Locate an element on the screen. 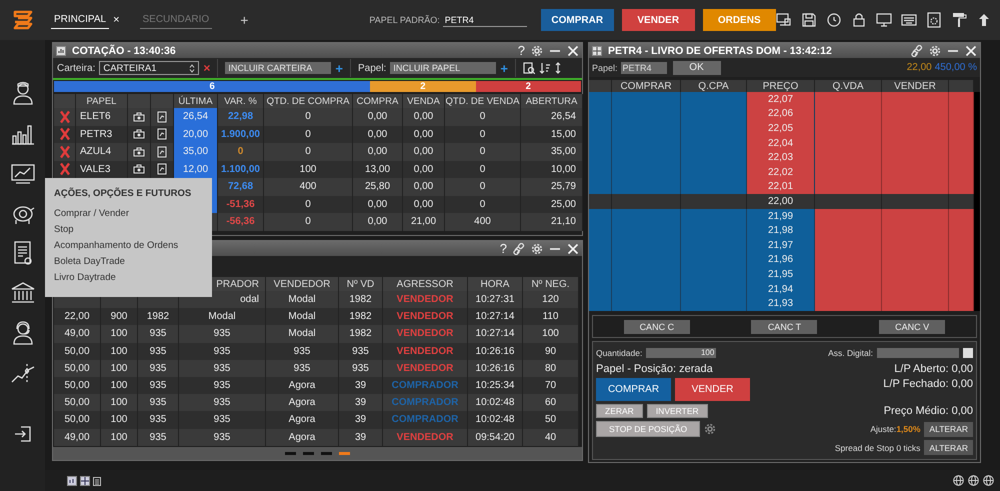 This screenshot has width=1000, height=491. table-cell: 10:25:34 is located at coordinates (495, 385).